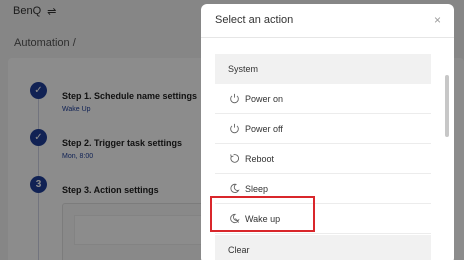 The height and width of the screenshot is (260, 464). What do you see at coordinates (327, 20) in the screenshot?
I see `dialog-header: Select an action ×` at bounding box center [327, 20].